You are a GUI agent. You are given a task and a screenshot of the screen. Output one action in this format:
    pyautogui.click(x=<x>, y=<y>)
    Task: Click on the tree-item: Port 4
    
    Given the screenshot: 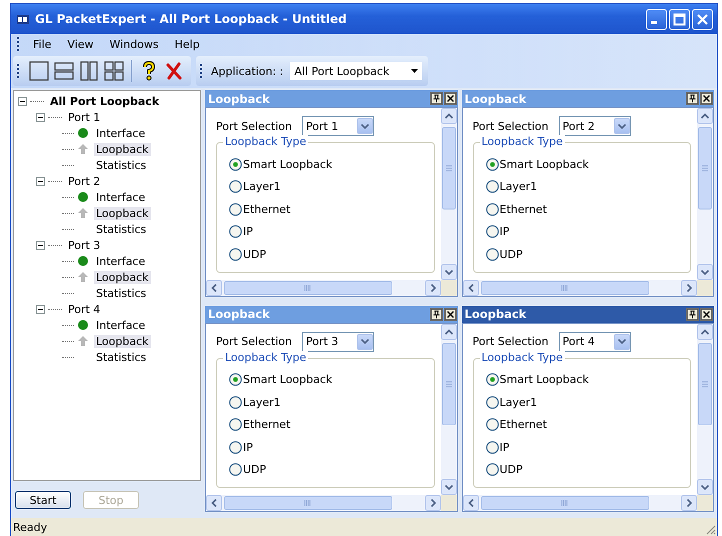 What is the action you would take?
    pyautogui.click(x=84, y=309)
    